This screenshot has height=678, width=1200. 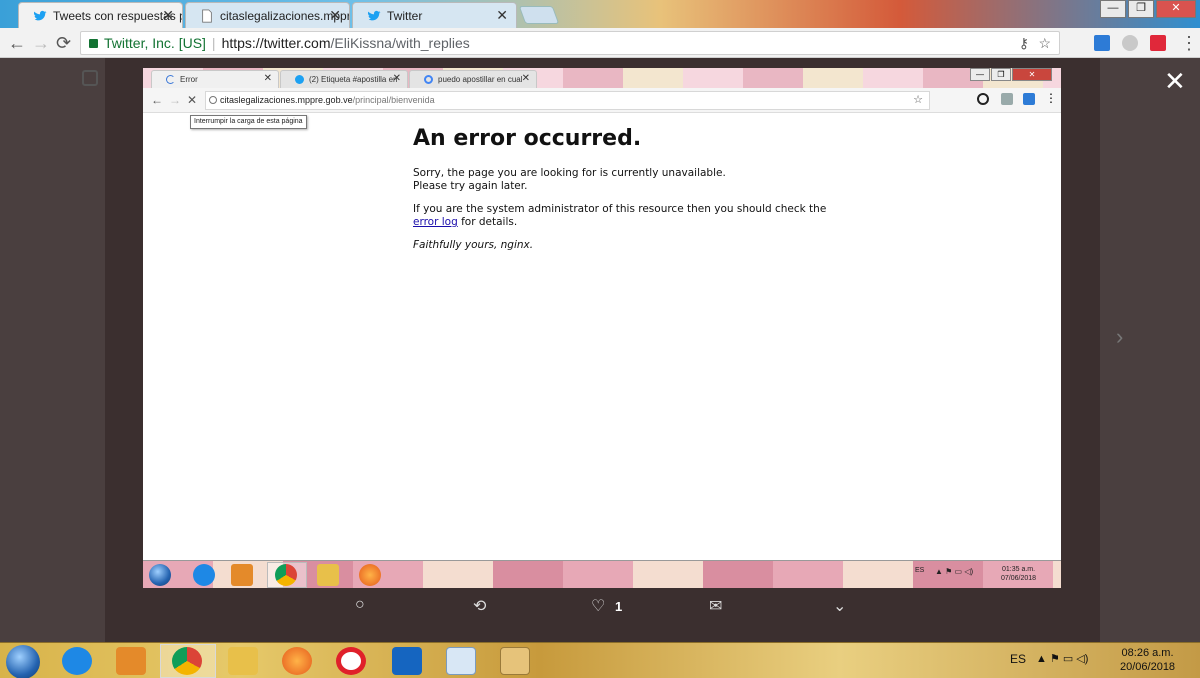 What do you see at coordinates (276, 43) in the screenshot?
I see `url-host: https://twitter.com` at bounding box center [276, 43].